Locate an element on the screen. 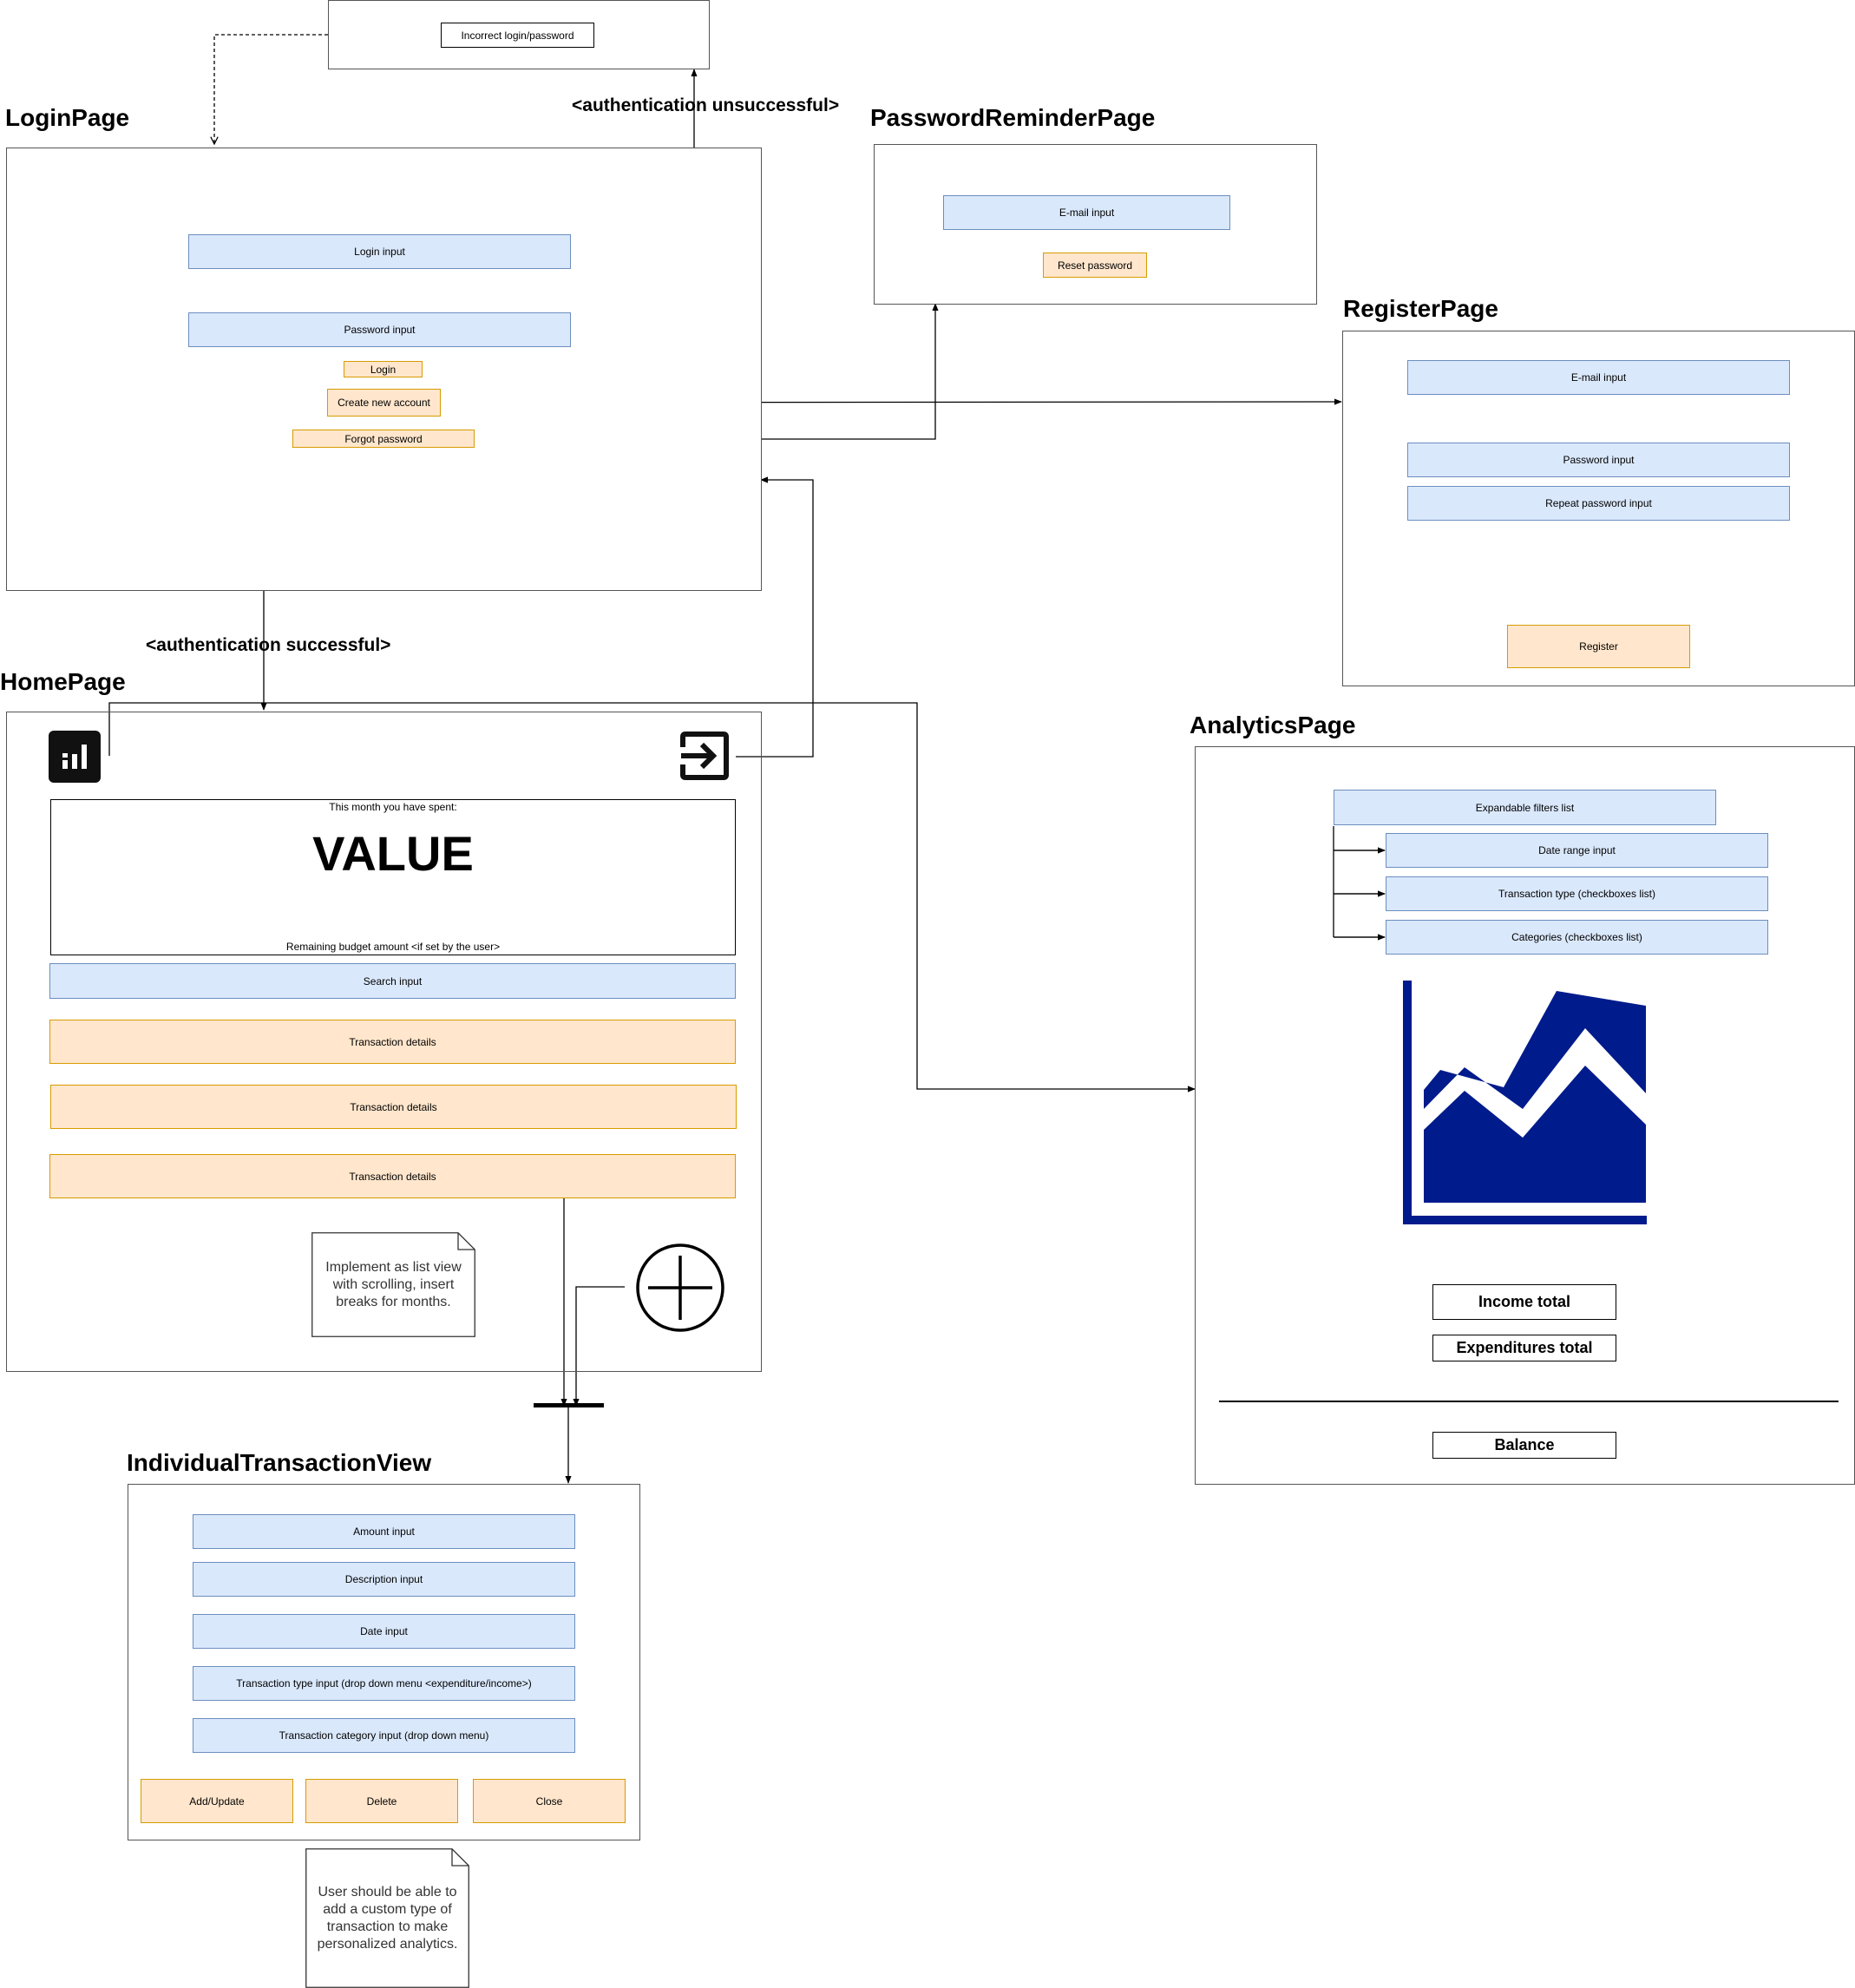  totals-divider is located at coordinates (1529, 1401).